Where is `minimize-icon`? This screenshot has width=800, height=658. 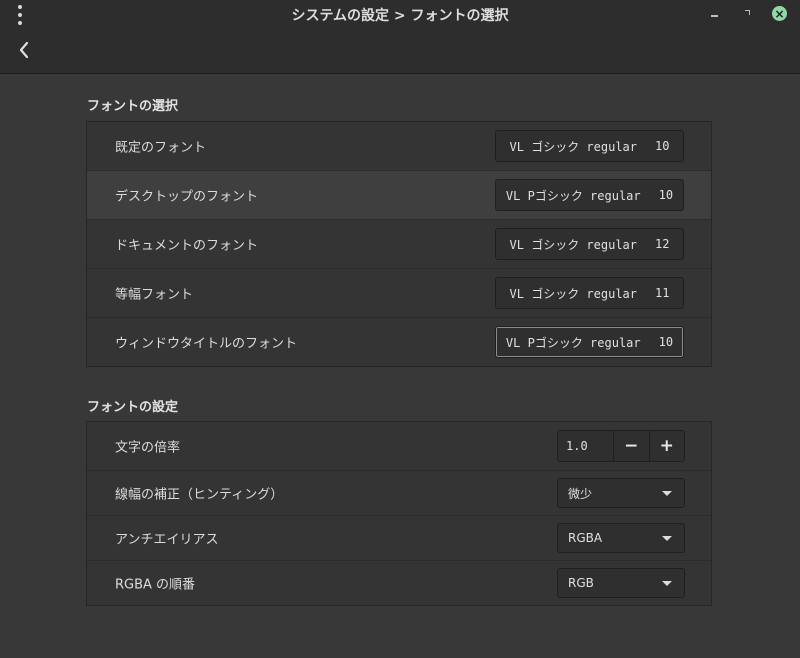
minimize-icon is located at coordinates (715, 13).